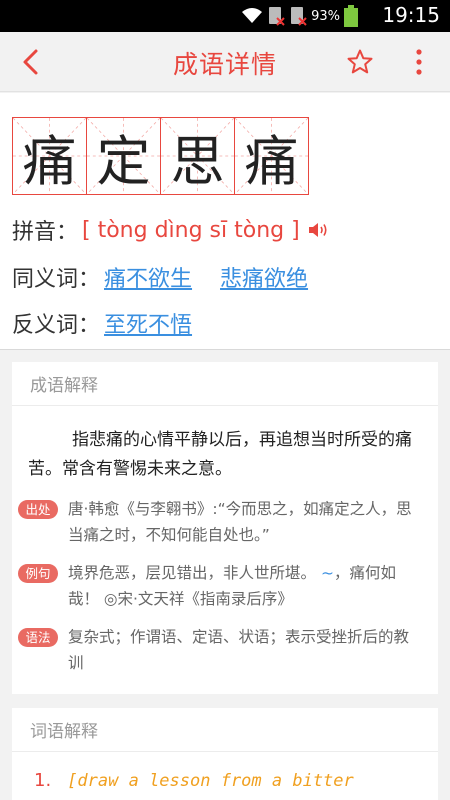 The height and width of the screenshot is (800, 450). Describe the element at coordinates (123, 161) in the screenshot. I see `idiom-character: 定` at that location.